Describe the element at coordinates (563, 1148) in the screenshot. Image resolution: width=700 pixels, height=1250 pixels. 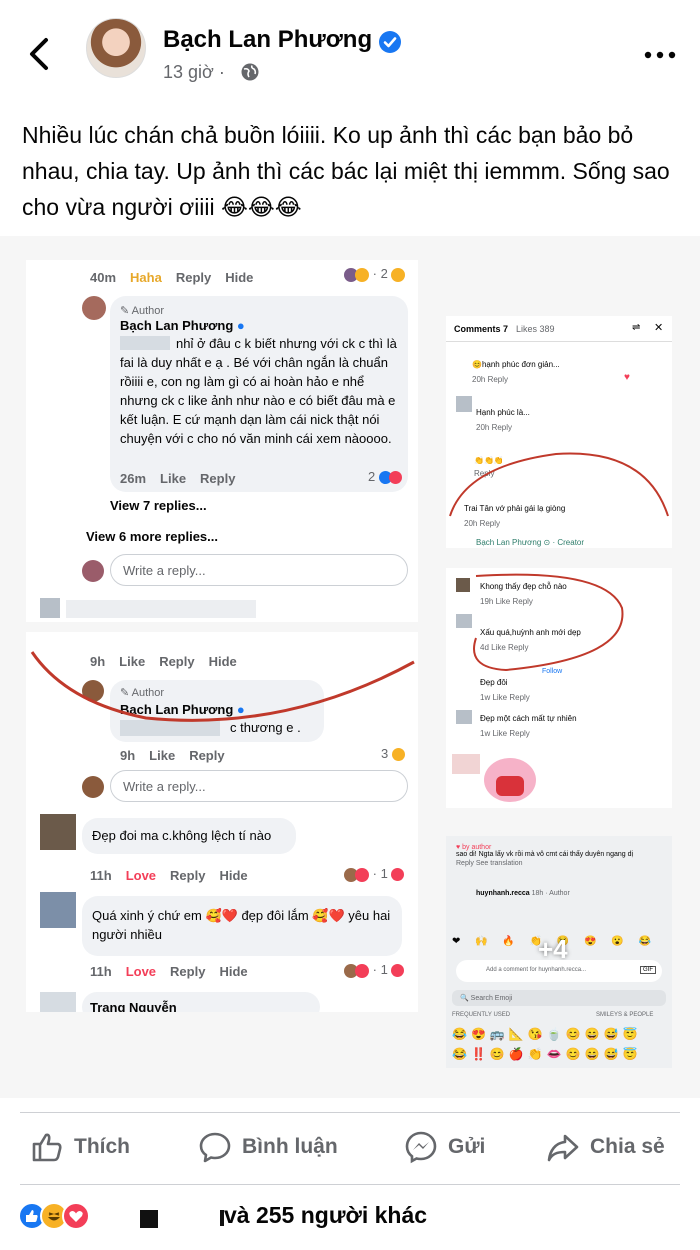
I see `share-arrow-icon` at that location.